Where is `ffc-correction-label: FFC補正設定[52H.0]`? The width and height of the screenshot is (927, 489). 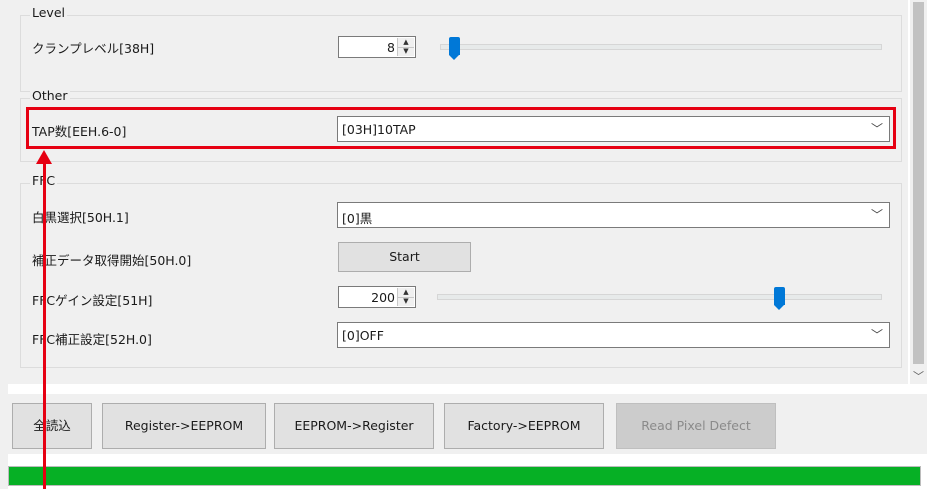 ffc-correction-label: FFC補正設定[52H.0] is located at coordinates (92, 339).